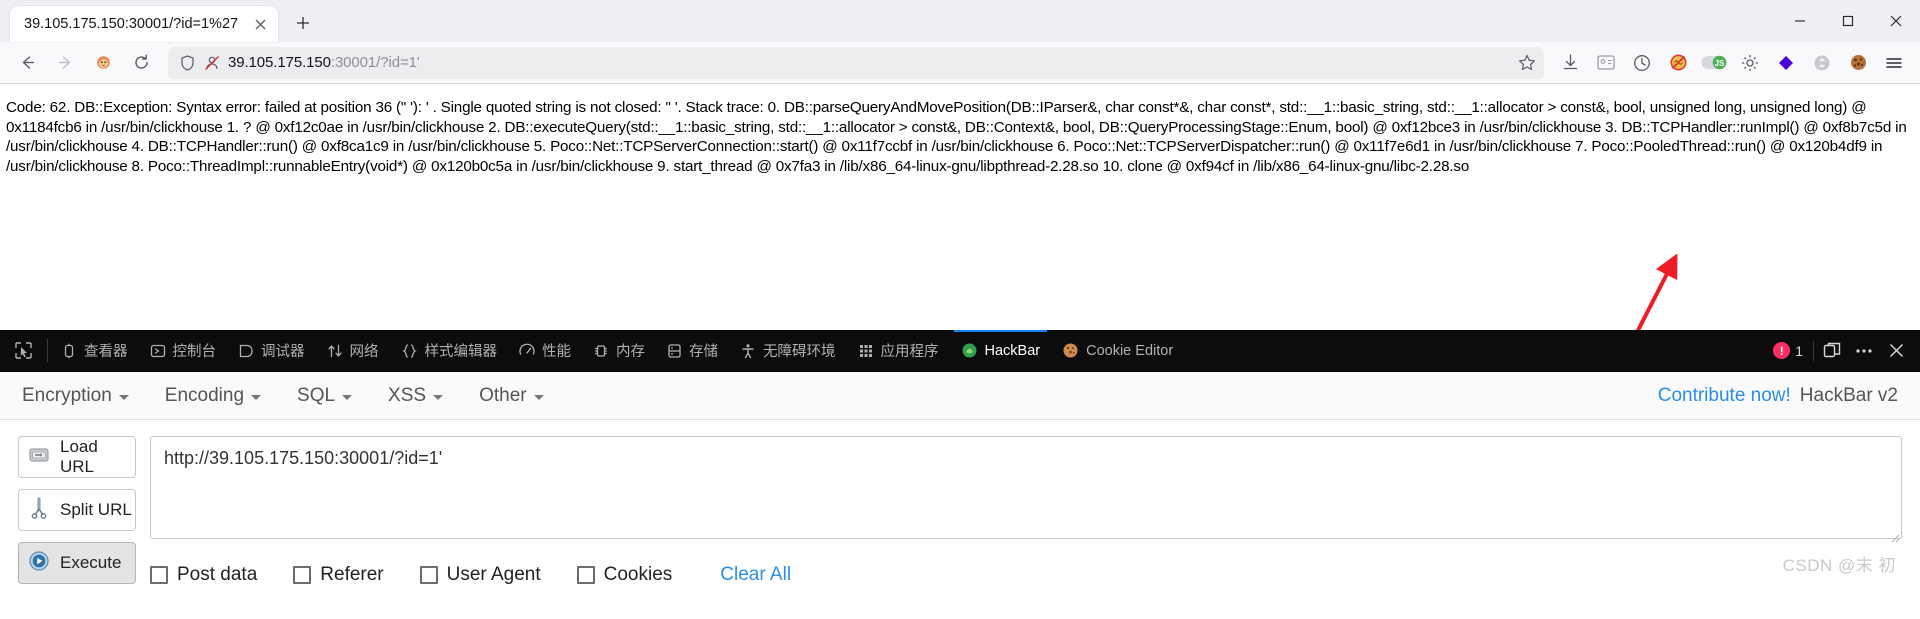 The image size is (1920, 619). Describe the element at coordinates (324, 62) in the screenshot. I see `address-bar-url: 39.105.175.150:30001/?id=1'` at that location.